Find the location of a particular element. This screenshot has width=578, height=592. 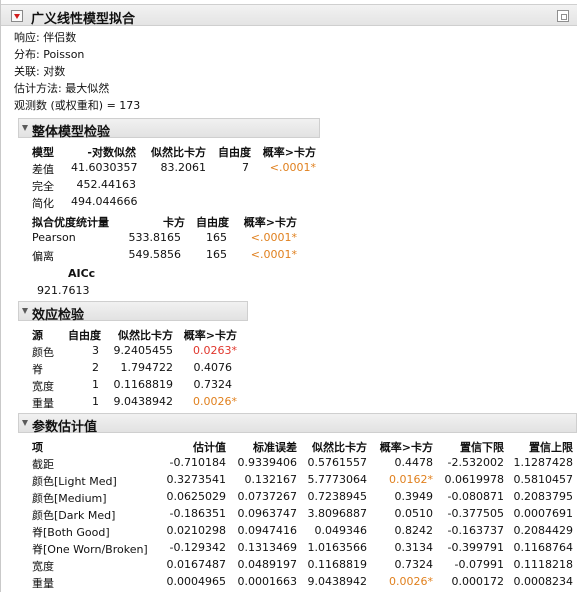

table-cell: 0.0947416 is located at coordinates (267, 530).